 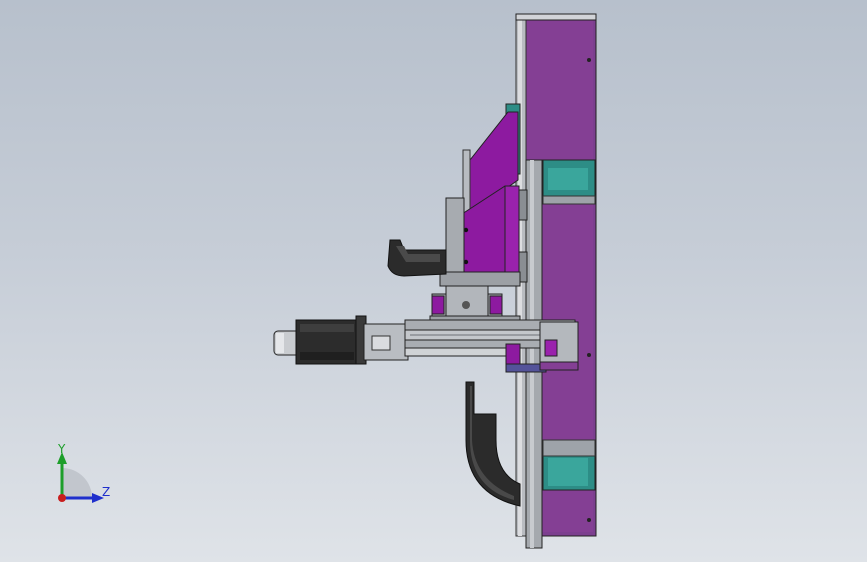 I want to click on y-axis-label: Y, so click(x=62, y=449).